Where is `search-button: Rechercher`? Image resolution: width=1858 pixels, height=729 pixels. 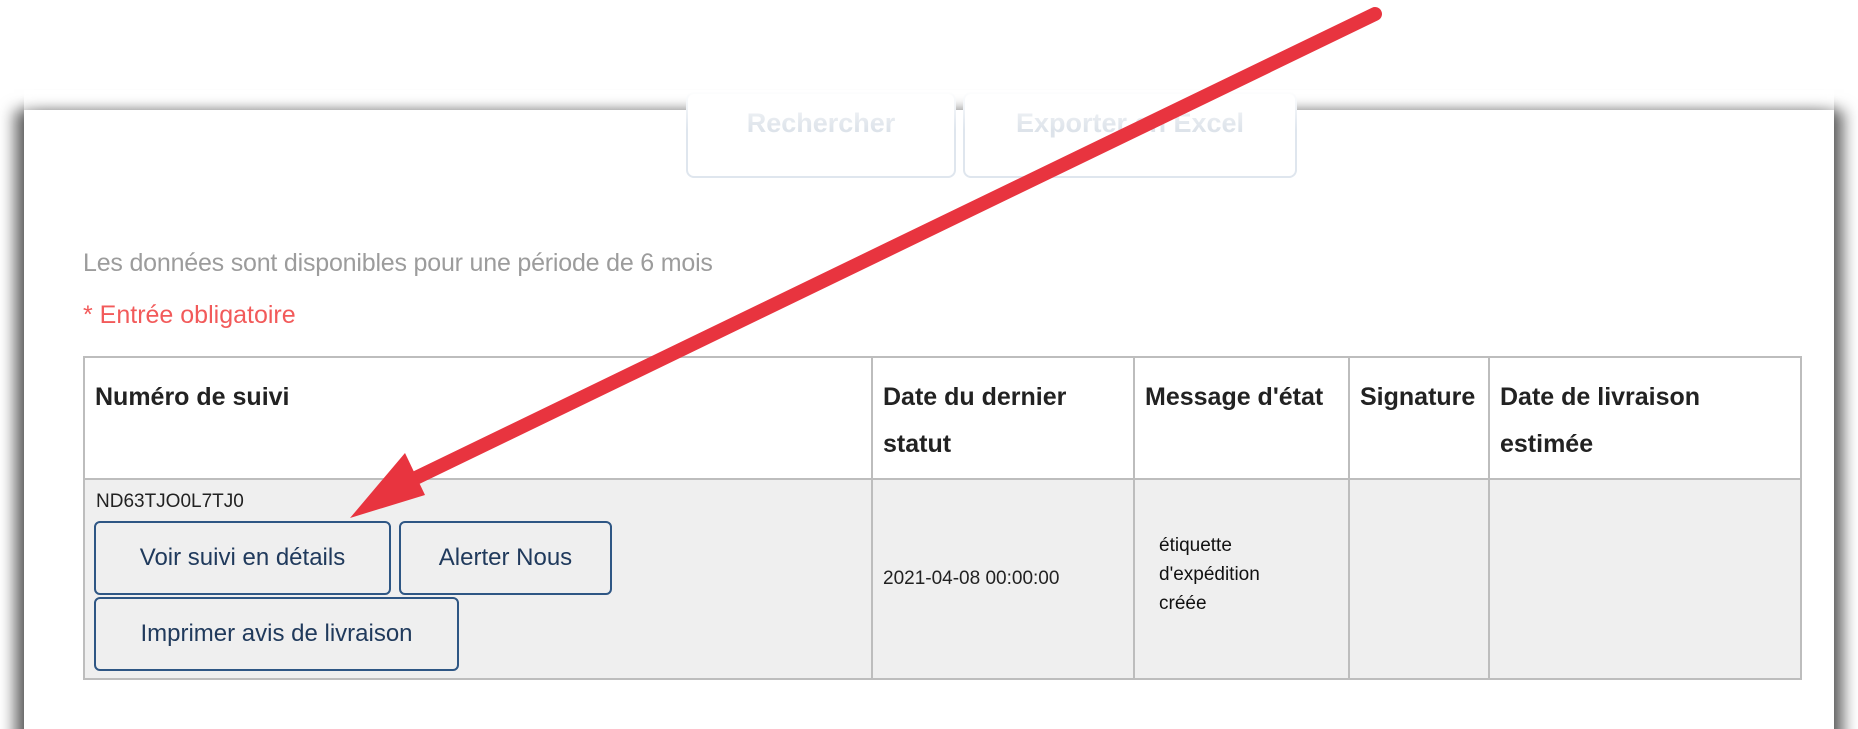 search-button: Rechercher is located at coordinates (821, 135).